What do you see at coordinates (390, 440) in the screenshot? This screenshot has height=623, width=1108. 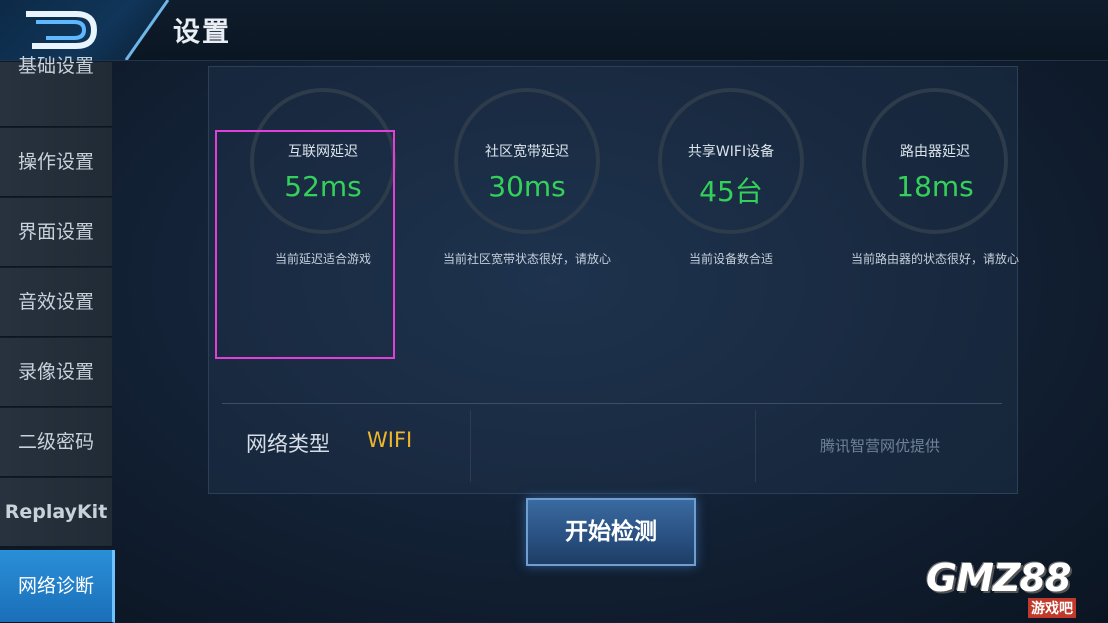 I see `network-type-value: WIFI` at bounding box center [390, 440].